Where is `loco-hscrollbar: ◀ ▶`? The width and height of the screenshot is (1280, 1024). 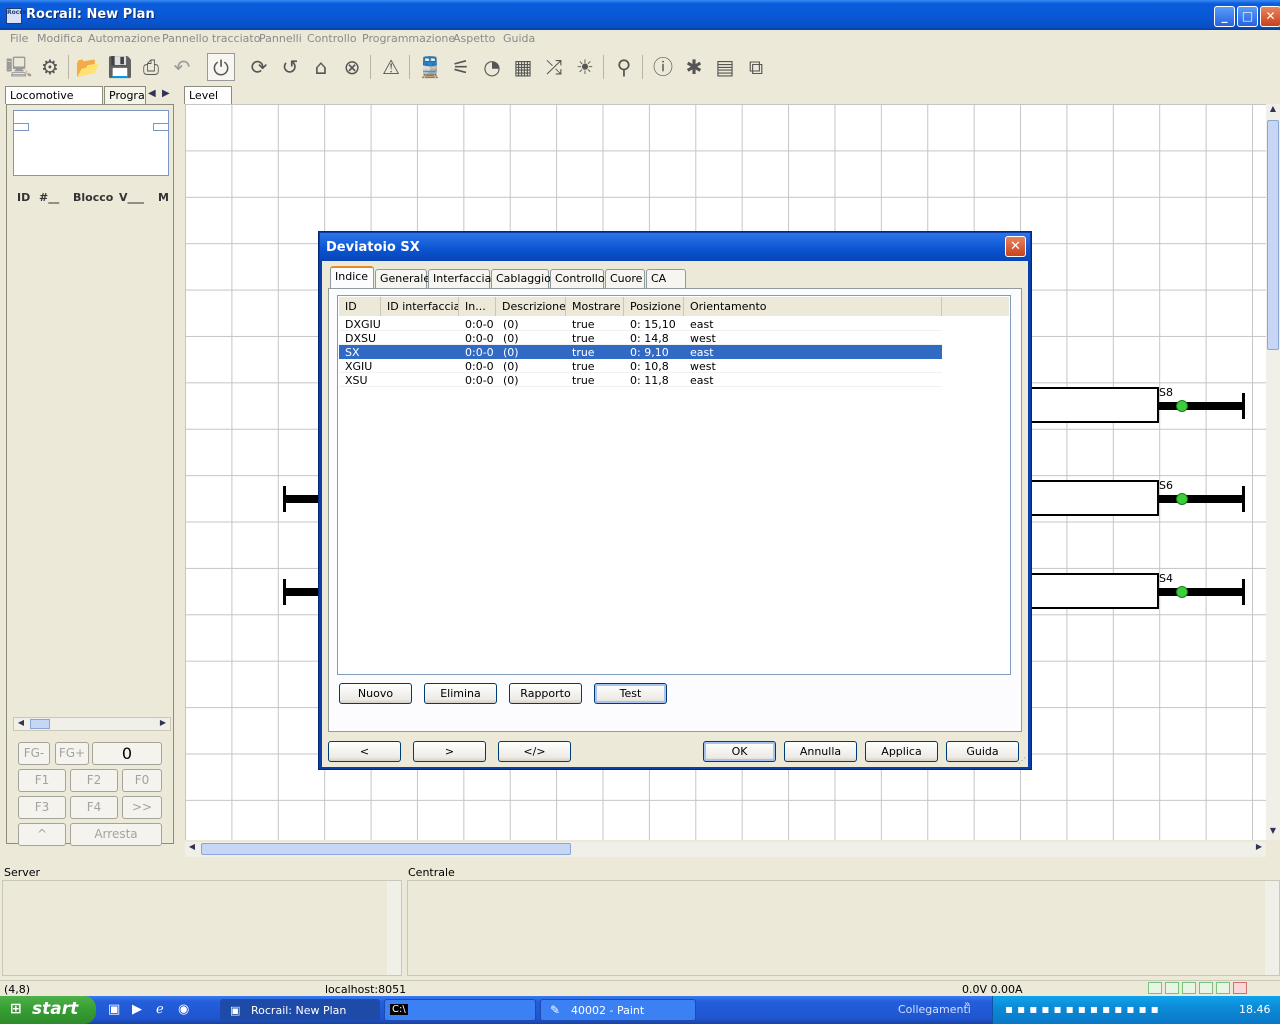 loco-hscrollbar: ◀ ▶ is located at coordinates (92, 724).